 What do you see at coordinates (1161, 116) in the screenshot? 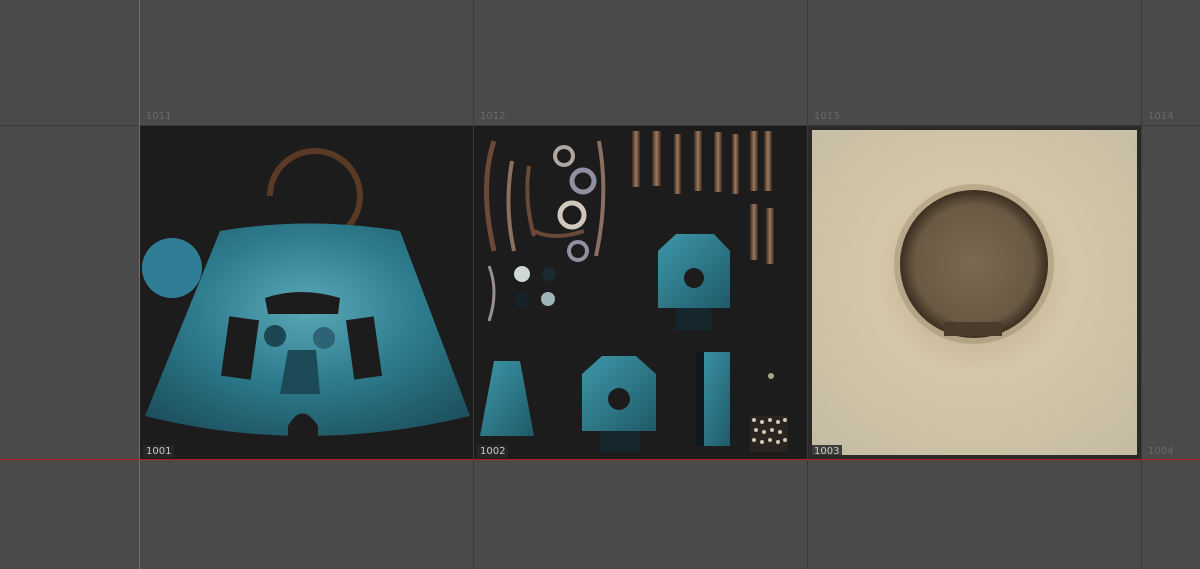
I see `udim-label-1014: 1014` at bounding box center [1161, 116].